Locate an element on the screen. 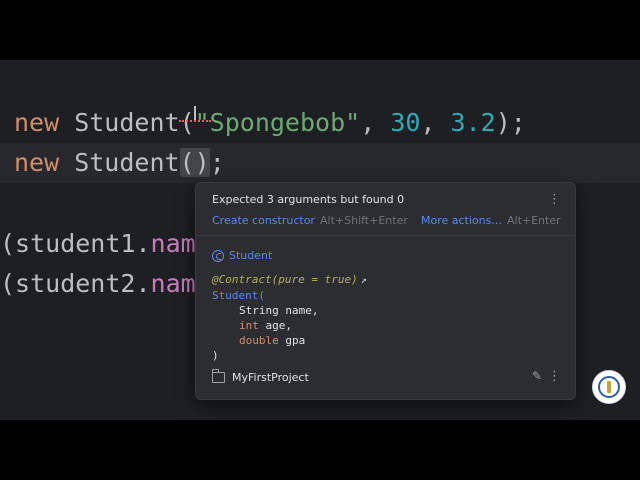  param-type: double is located at coordinates (259, 340).